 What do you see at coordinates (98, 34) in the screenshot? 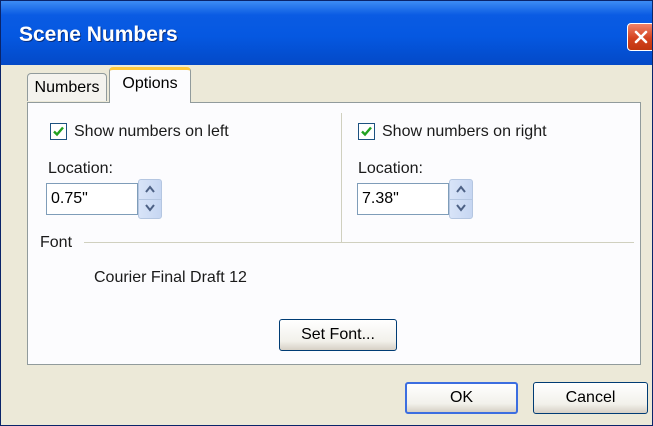
I see `window-title: Scene Numbers` at bounding box center [98, 34].